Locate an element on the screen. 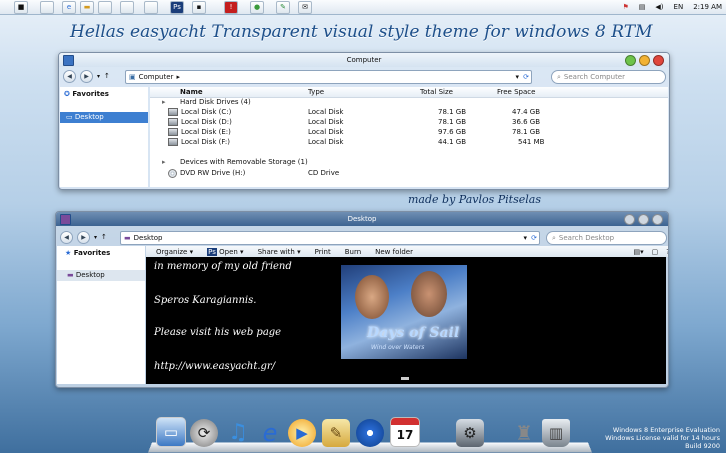  column-header-total-size: Total Size is located at coordinates (436, 92).